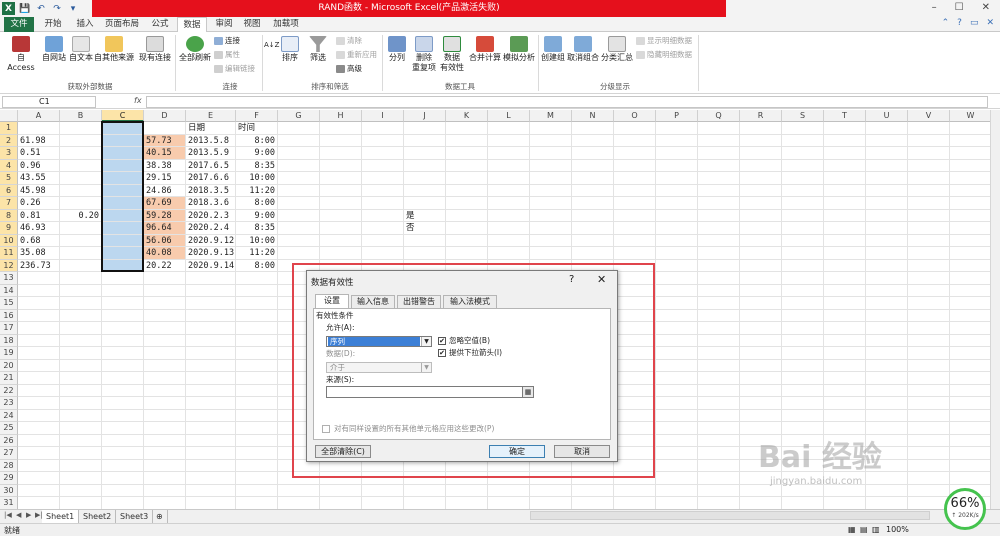 The width and height of the screenshot is (1000, 536). Describe the element at coordinates (379, 341) in the screenshot. I see `allow-select: 序列 ▼` at that location.